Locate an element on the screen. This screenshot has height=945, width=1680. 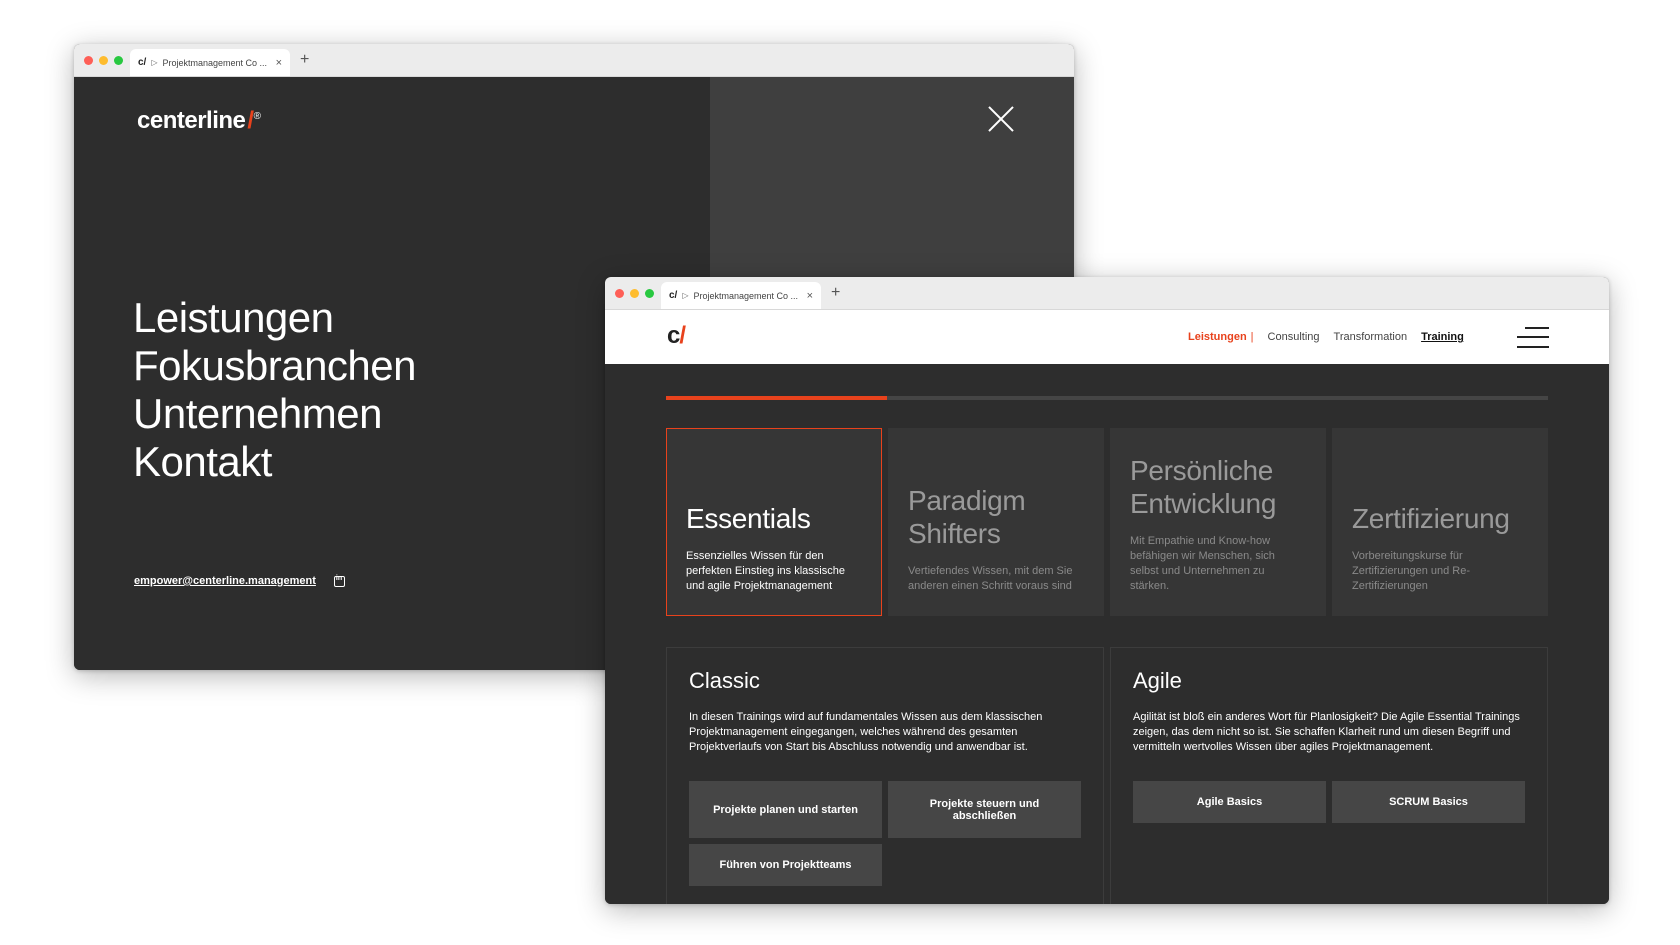
training-button-scrum-basics: SCRUM Basics is located at coordinates (1428, 802).